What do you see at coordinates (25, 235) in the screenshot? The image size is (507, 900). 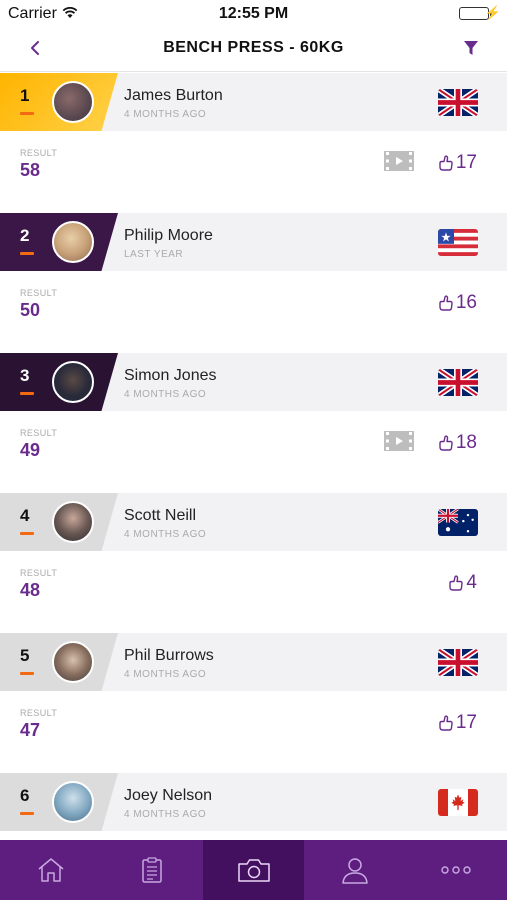 I see `rank-number: 2` at bounding box center [25, 235].